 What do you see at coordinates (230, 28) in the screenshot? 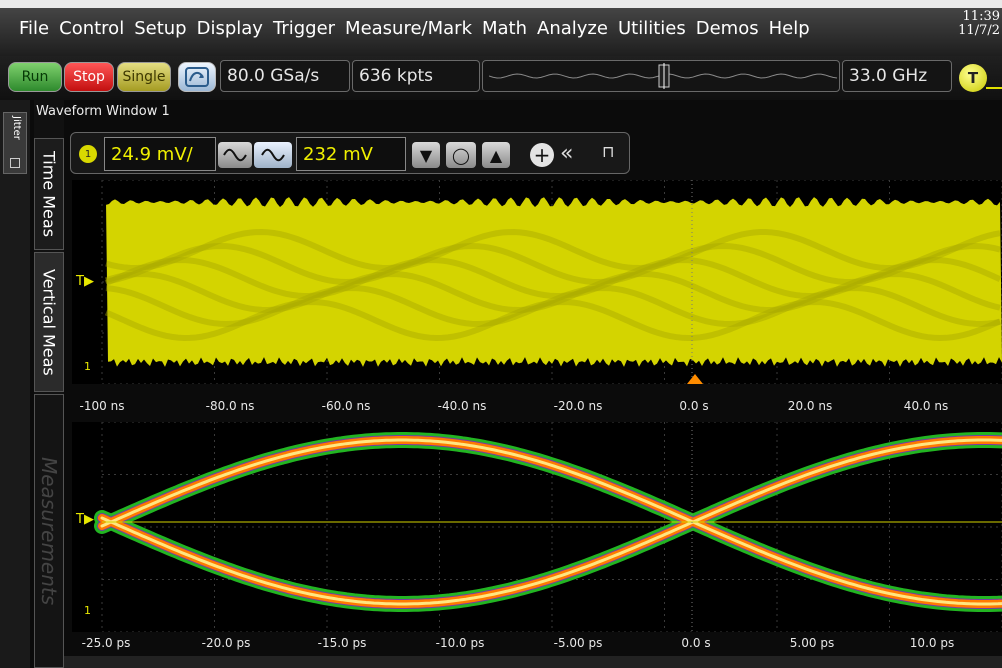
I see `menu-display: Display` at bounding box center [230, 28].